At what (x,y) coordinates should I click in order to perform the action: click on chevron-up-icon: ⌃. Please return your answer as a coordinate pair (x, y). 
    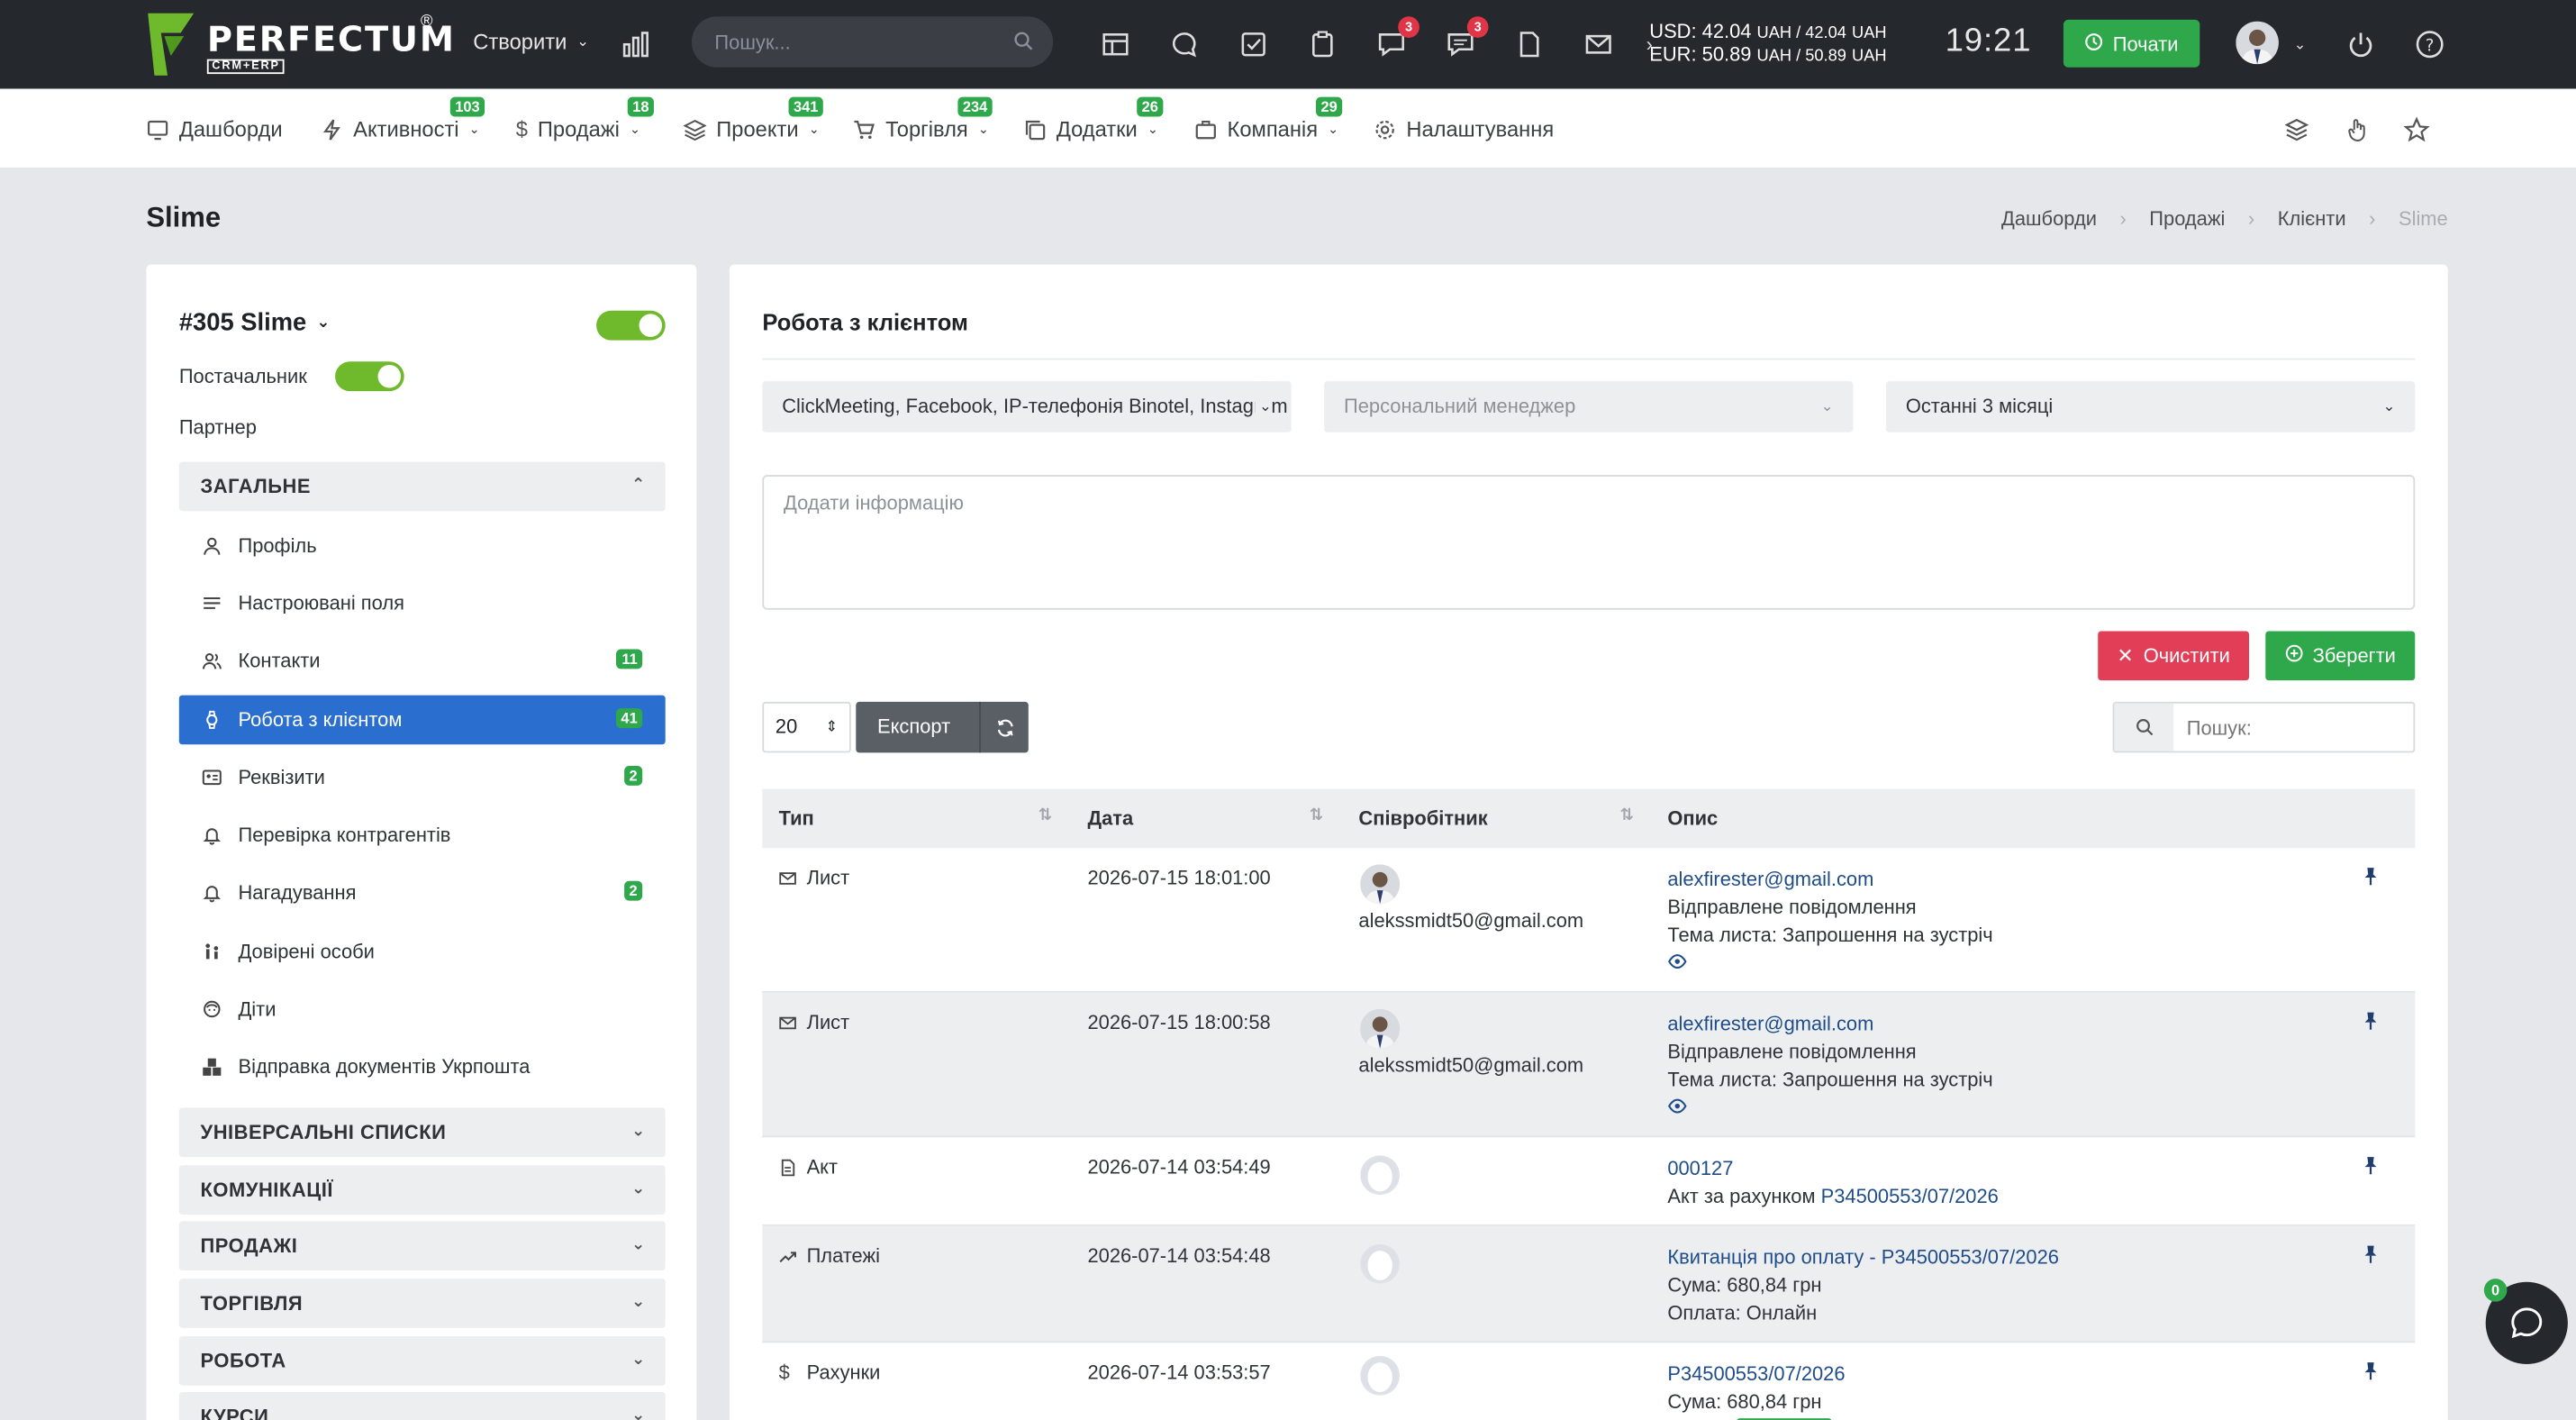
    Looking at the image, I should click on (638, 486).